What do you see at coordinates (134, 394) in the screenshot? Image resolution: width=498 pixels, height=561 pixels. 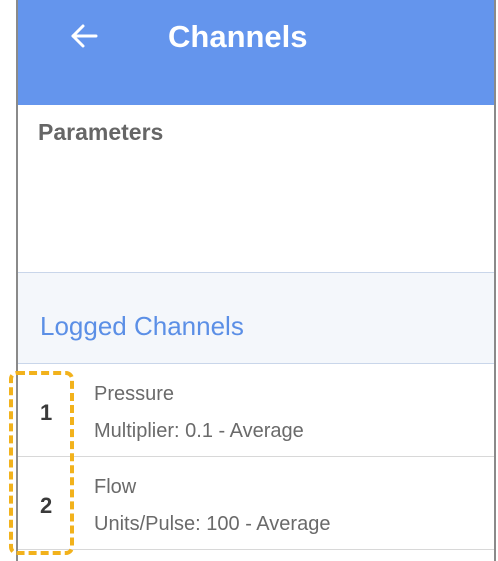 I see `channel-name: Pressure` at bounding box center [134, 394].